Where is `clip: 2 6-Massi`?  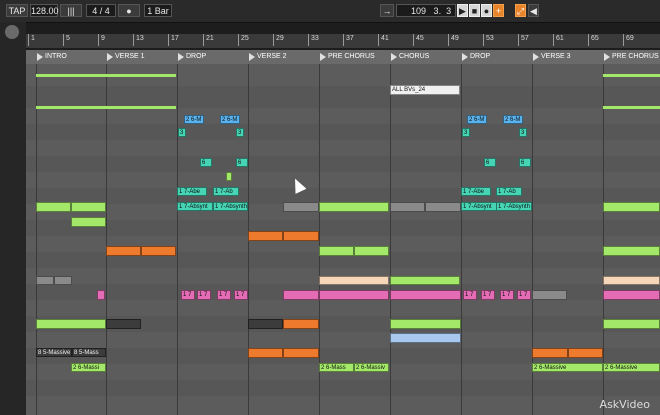 clip: 2 6-Massi is located at coordinates (88, 367).